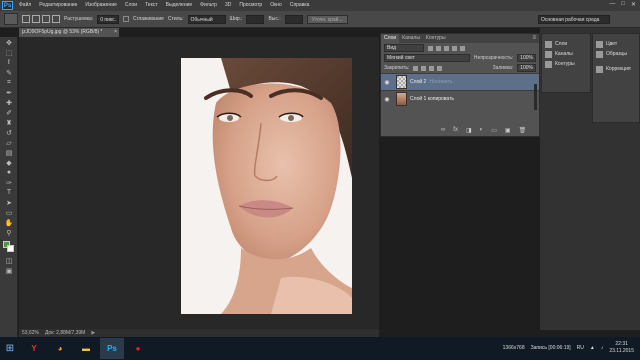 This screenshot has width=640, height=360. Describe the element at coordinates (482, 130) in the screenshot. I see `adjustment-layer-icon: ◐` at that location.